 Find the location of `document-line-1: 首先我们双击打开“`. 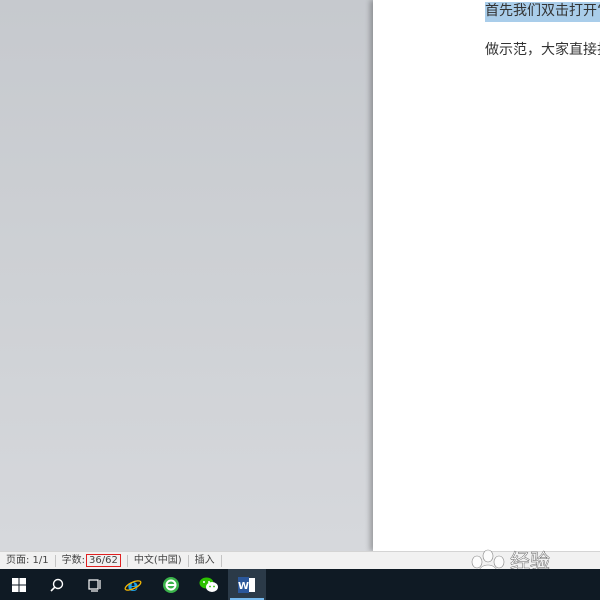

document-line-1: 首先我们双击打开“ is located at coordinates (542, 11).